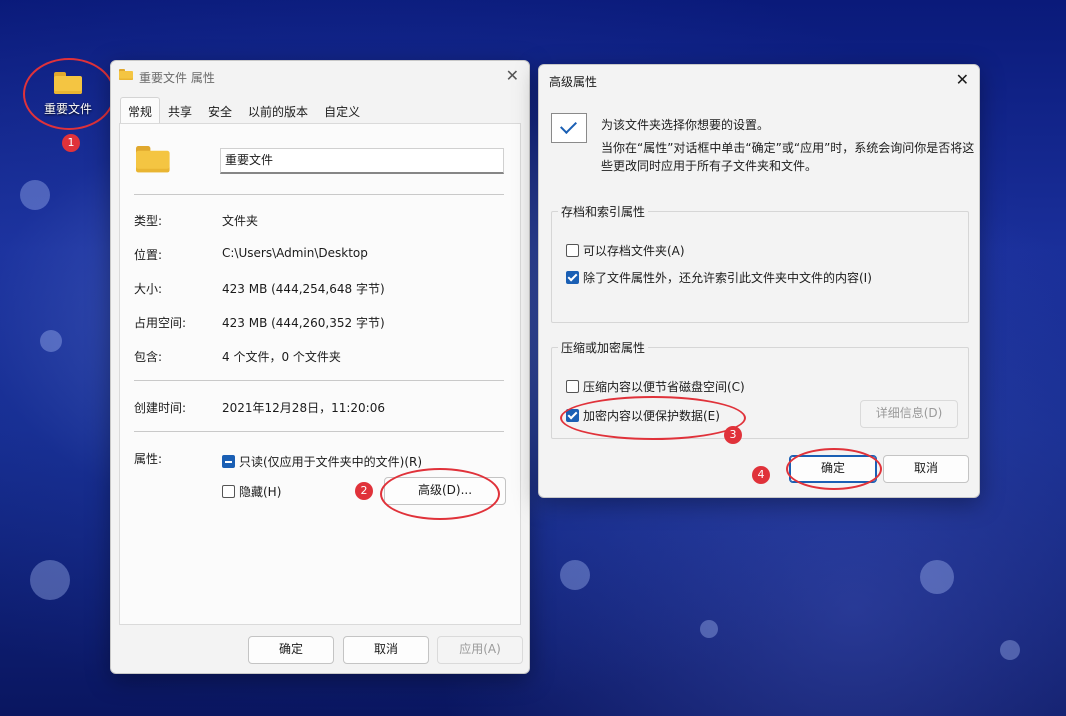 This screenshot has width=1066, height=716. What do you see at coordinates (759, 80) in the screenshot?
I see `advanced-titlebar: 高级属性 ✕` at bounding box center [759, 80].